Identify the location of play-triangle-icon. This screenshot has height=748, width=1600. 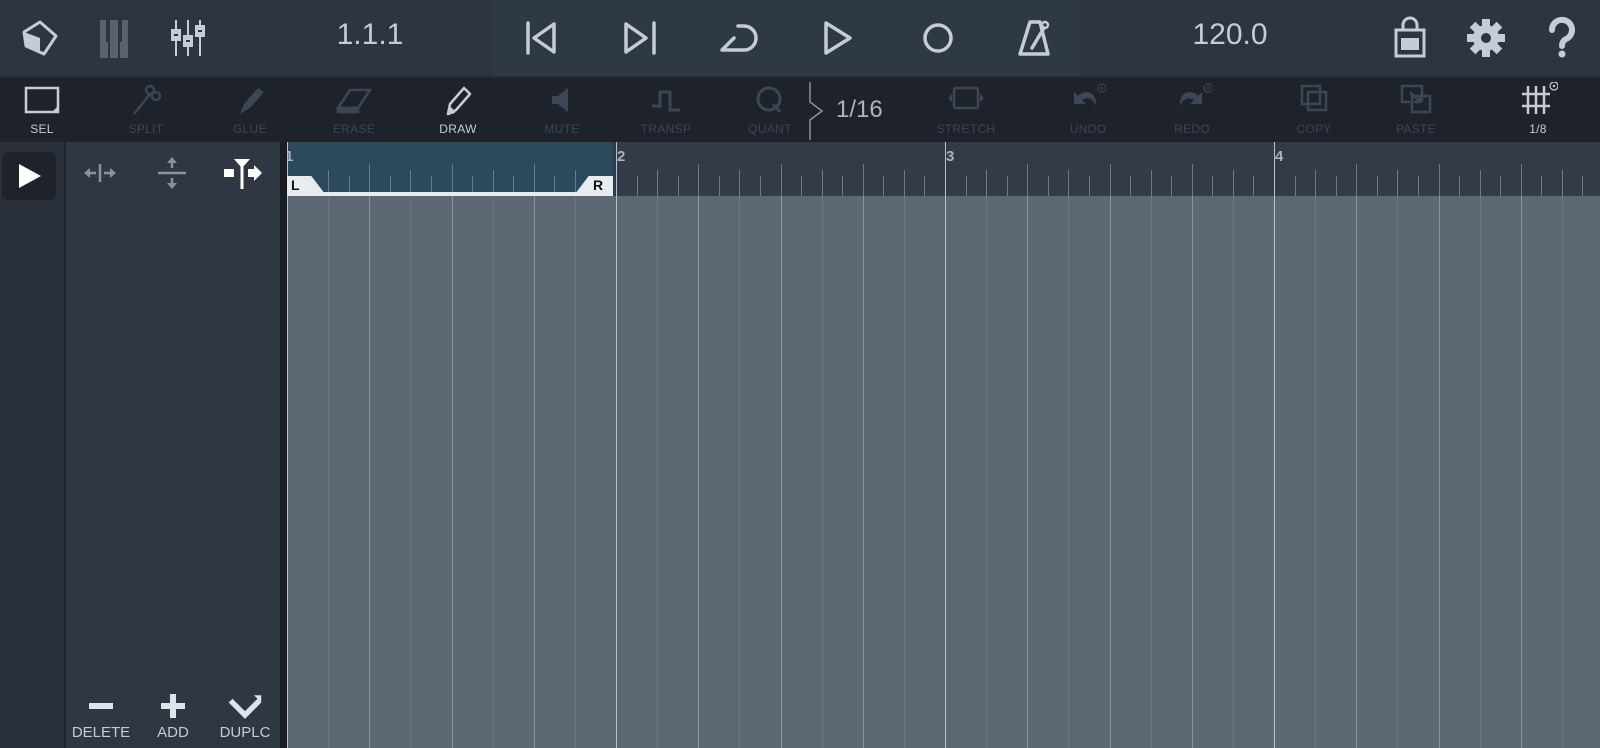
(30, 176).